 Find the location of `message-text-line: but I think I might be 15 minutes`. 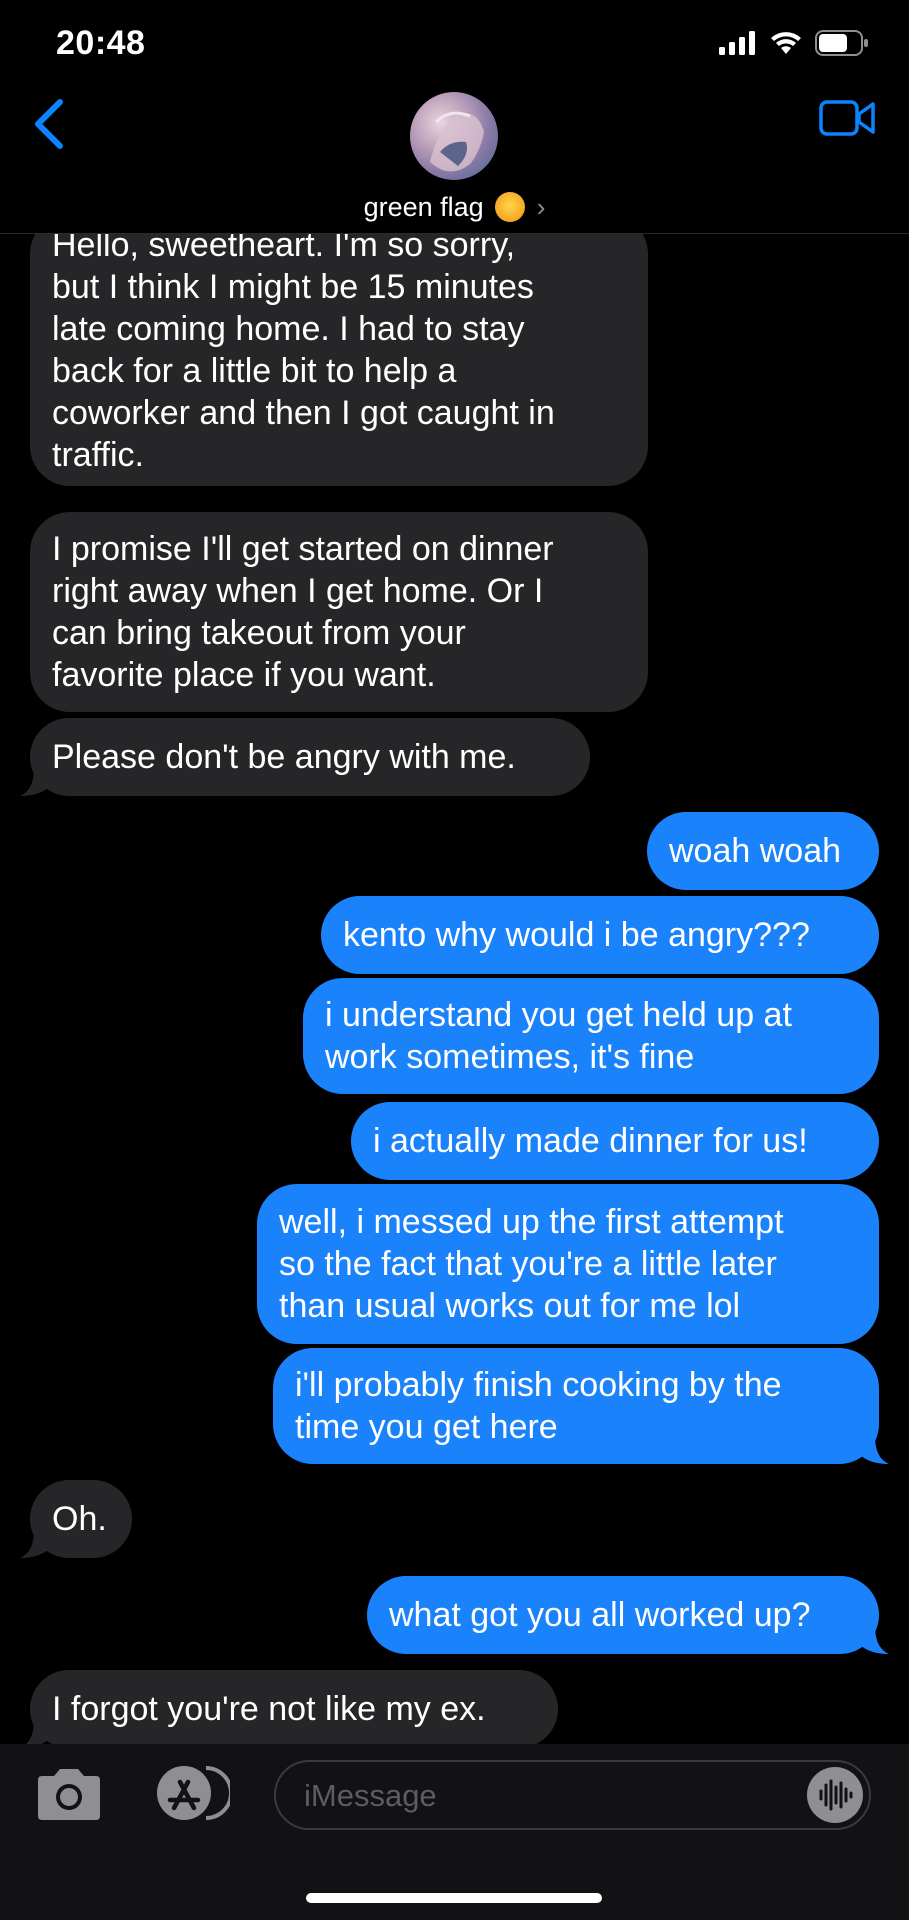

message-text-line: but I think I might be 15 minutes is located at coordinates (293, 287).